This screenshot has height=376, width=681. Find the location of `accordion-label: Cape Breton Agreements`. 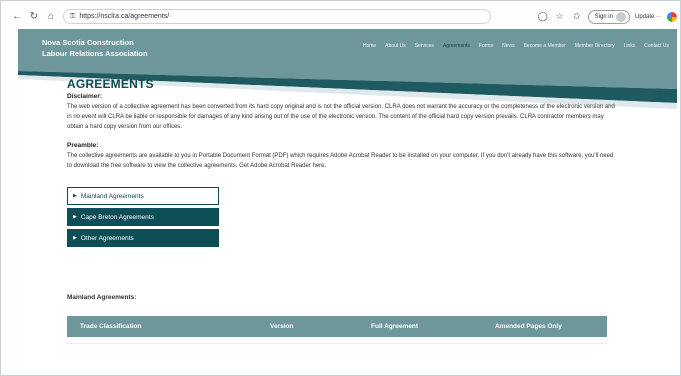

accordion-label: Cape Breton Agreements is located at coordinates (117, 217).